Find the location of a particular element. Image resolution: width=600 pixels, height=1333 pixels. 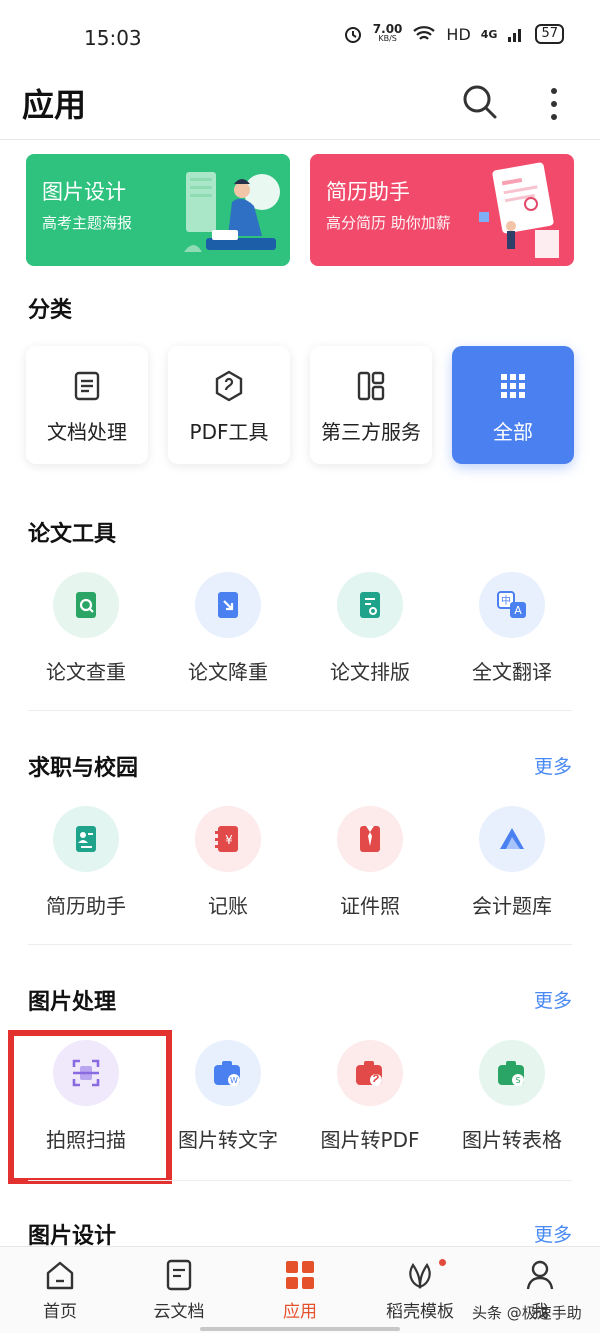

status-time: 15:03 is located at coordinates (113, 38).